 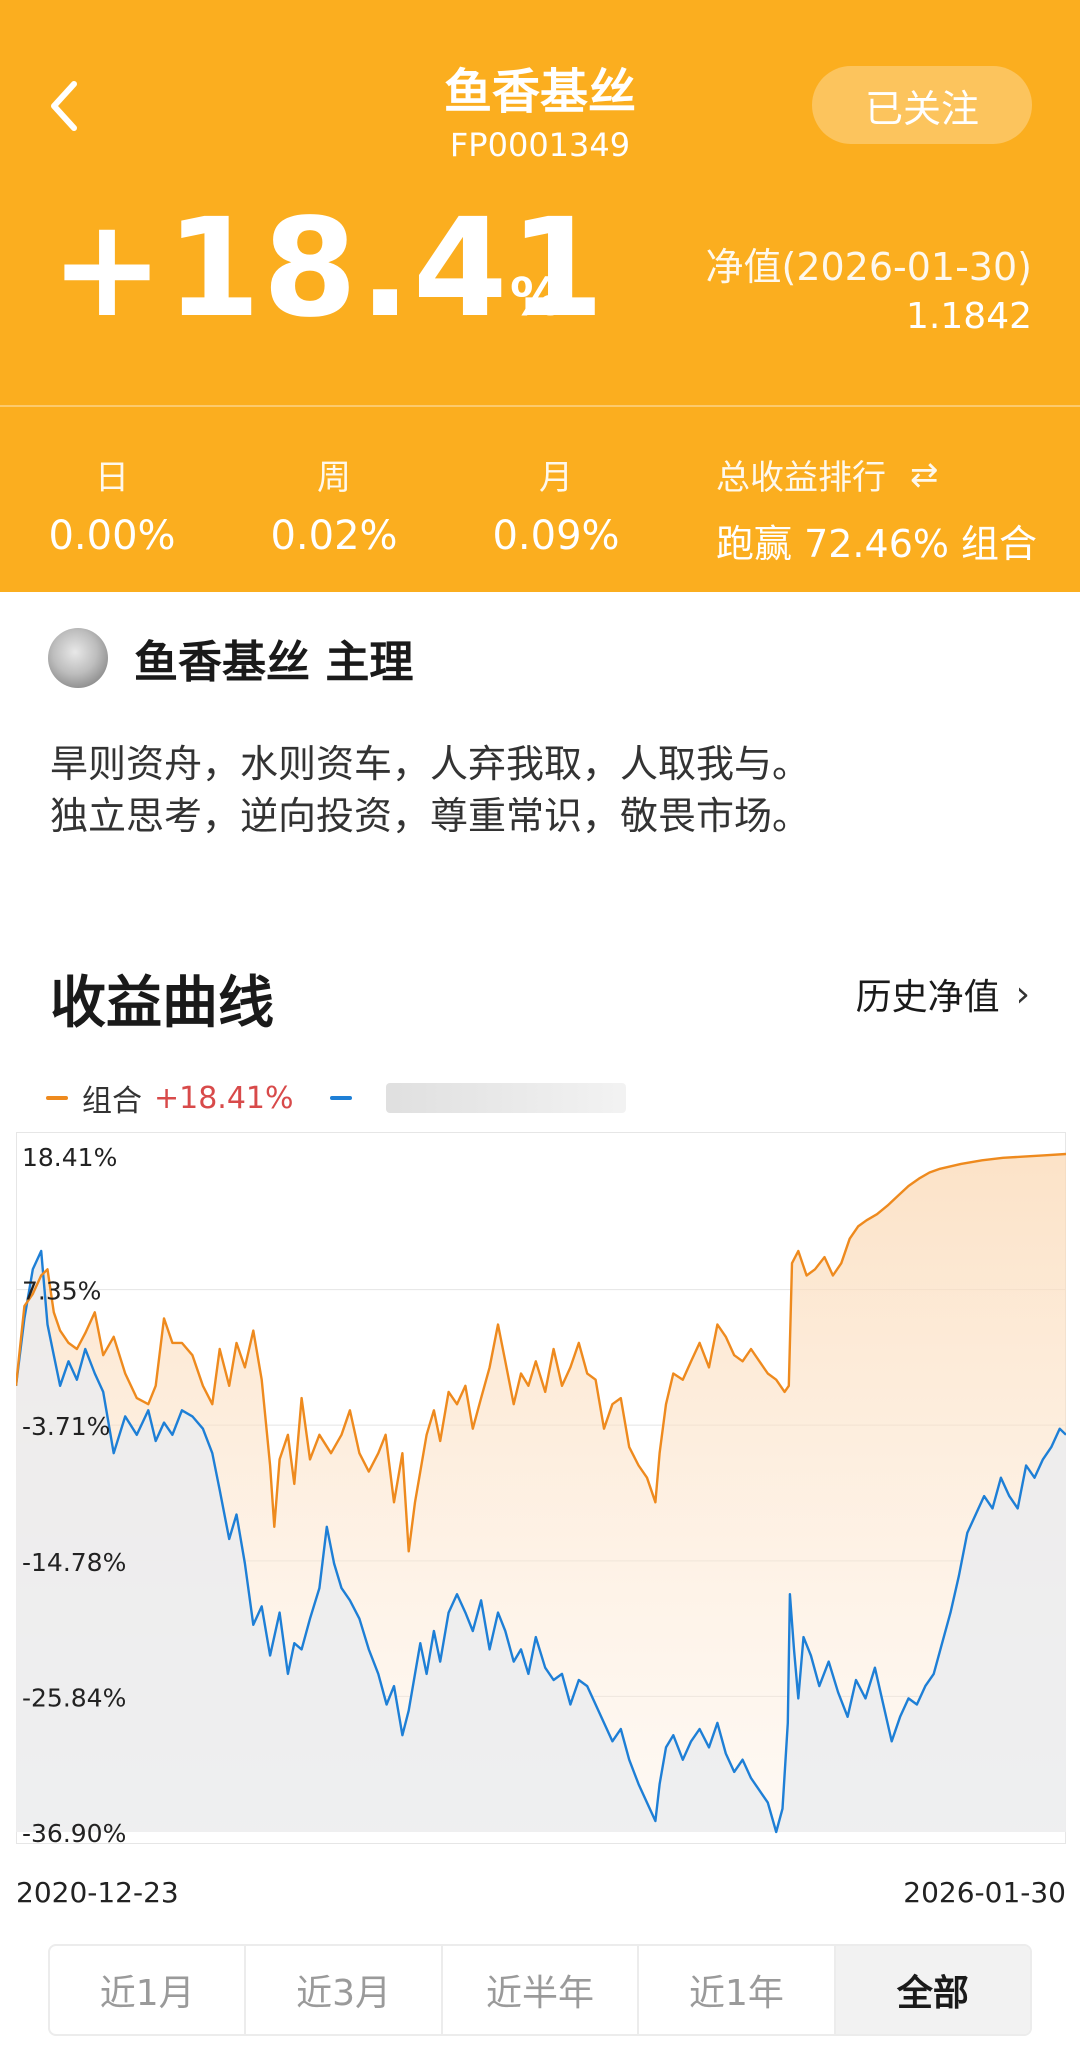 What do you see at coordinates (61, 1291) in the screenshot?
I see `y-tick-label: 7.35%` at bounding box center [61, 1291].